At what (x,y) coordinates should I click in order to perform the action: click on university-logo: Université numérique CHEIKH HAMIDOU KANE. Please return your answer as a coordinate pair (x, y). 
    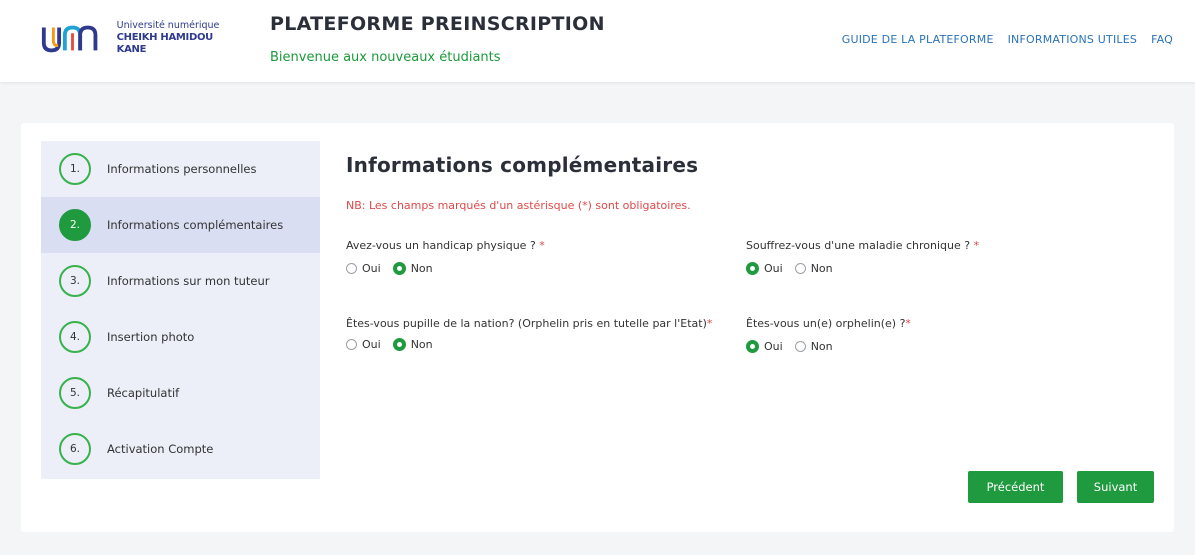
    Looking at the image, I should click on (140, 38).